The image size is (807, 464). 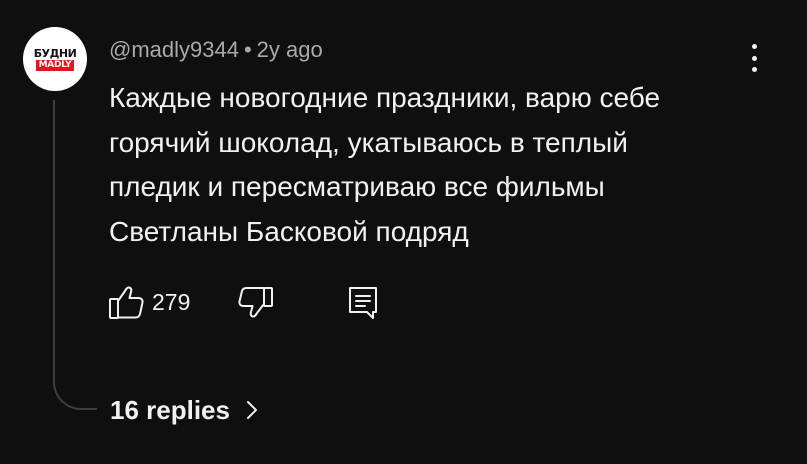 I want to click on thread-connector-line, so click(x=75, y=255).